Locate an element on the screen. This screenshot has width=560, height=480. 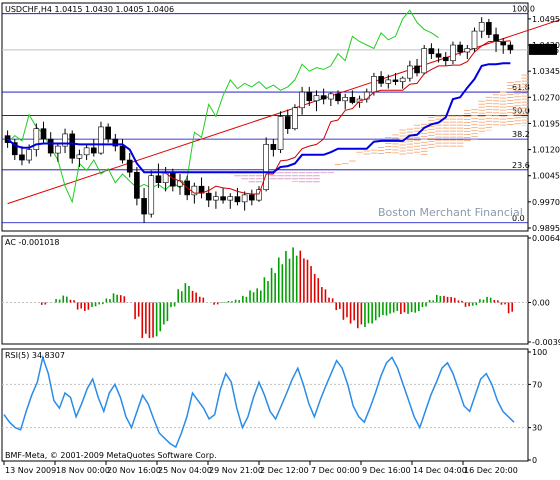
time-tick-label: 20 Nov 16:00 is located at coordinates (134, 470).